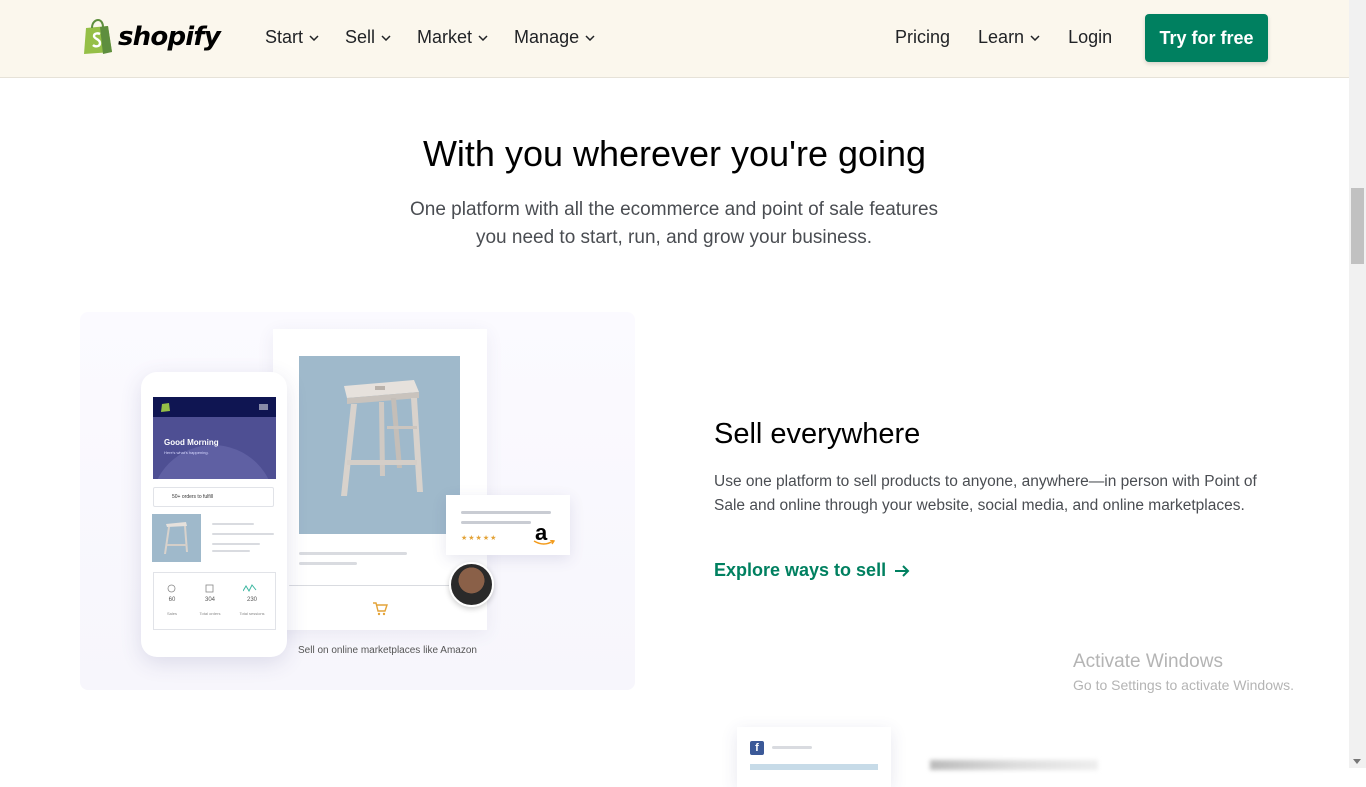 This screenshot has width=1366, height=787. Describe the element at coordinates (1206, 38) in the screenshot. I see `try-for-free-button: Try for free` at that location.